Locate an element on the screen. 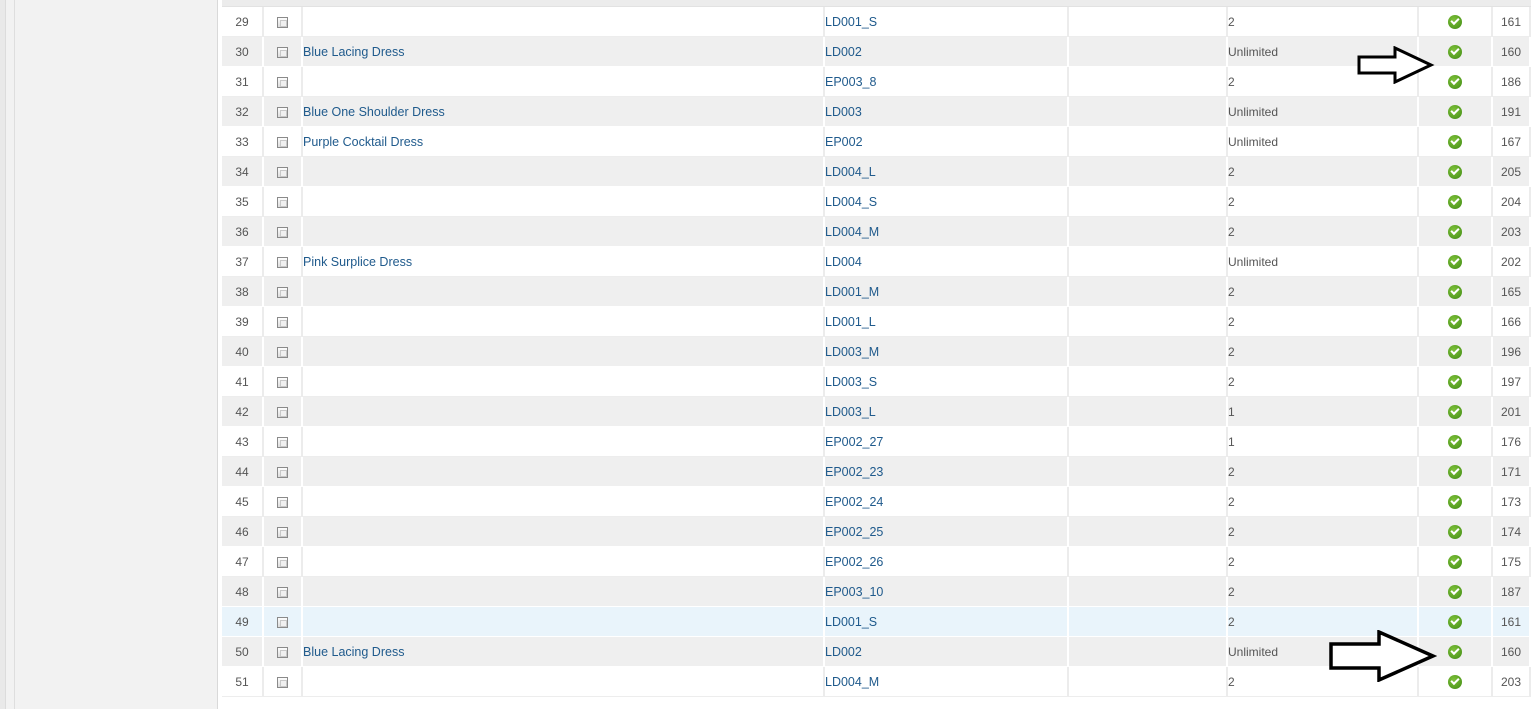  table-row: 41 LD003_S 2 197 is located at coordinates (876, 382).